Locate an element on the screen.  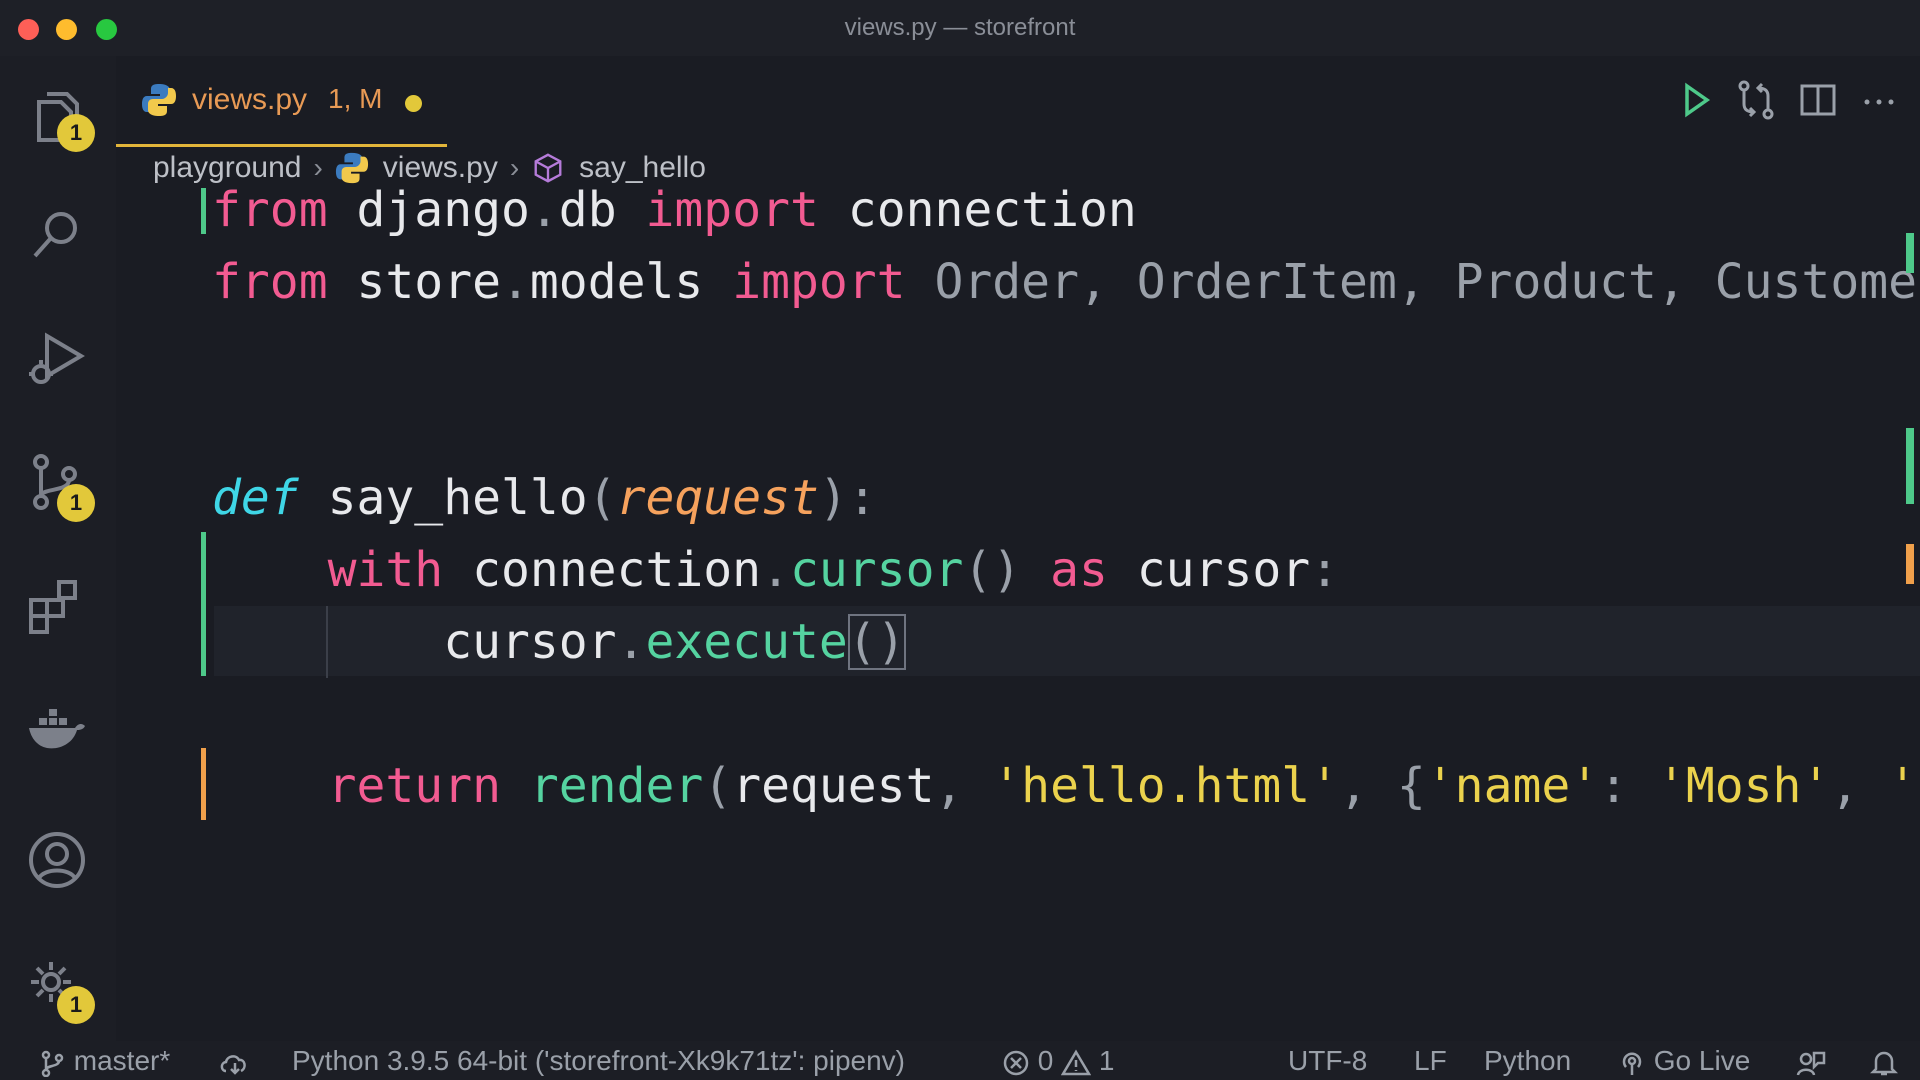
error-icon is located at coordinates (1016, 1062).